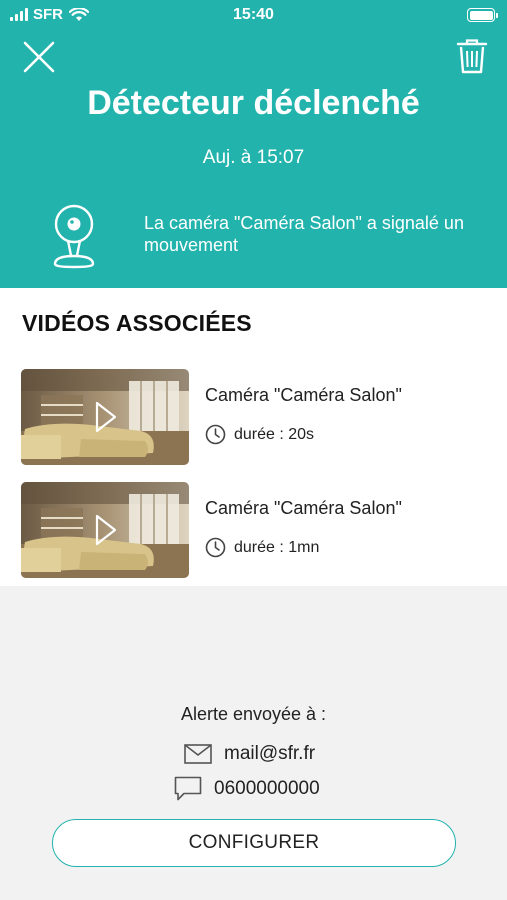 This screenshot has height=900, width=507. What do you see at coordinates (277, 547) in the screenshot?
I see `duration-text: durée : 1mn` at bounding box center [277, 547].